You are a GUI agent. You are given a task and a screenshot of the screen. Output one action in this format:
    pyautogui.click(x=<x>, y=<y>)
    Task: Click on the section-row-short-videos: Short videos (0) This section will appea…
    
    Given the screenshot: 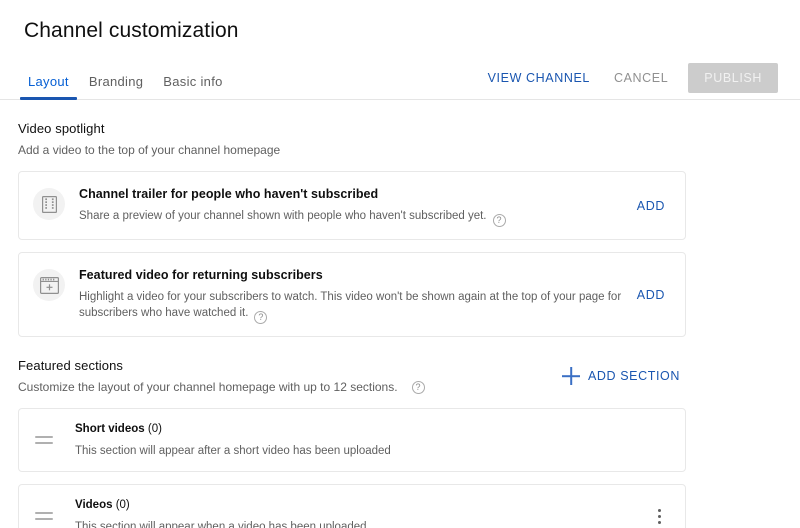 What is the action you would take?
    pyautogui.click(x=352, y=440)
    